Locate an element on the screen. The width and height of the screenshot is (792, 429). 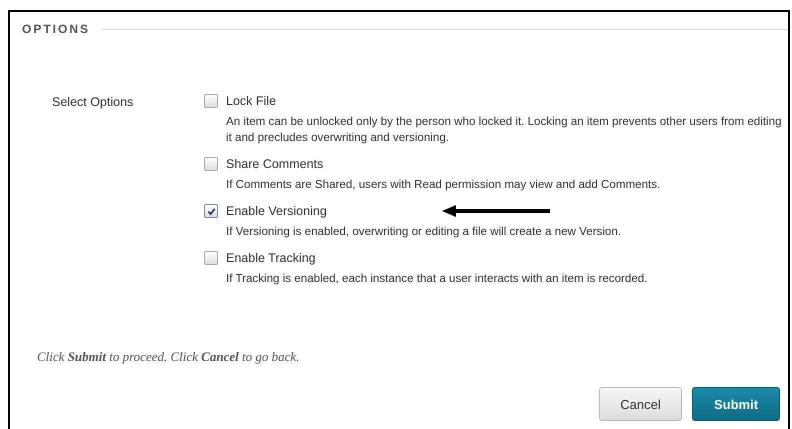
option-label: Enable Versioning is located at coordinates (276, 211).